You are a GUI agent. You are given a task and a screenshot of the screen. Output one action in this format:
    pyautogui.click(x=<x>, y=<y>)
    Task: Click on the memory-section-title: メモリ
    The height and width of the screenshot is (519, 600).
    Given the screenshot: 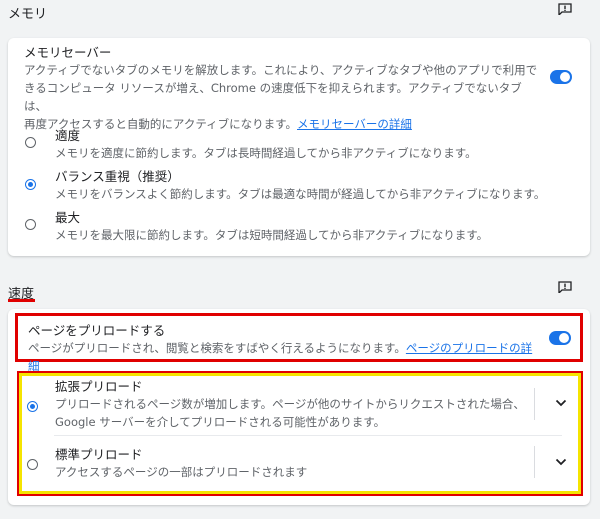 What is the action you would take?
    pyautogui.click(x=28, y=14)
    